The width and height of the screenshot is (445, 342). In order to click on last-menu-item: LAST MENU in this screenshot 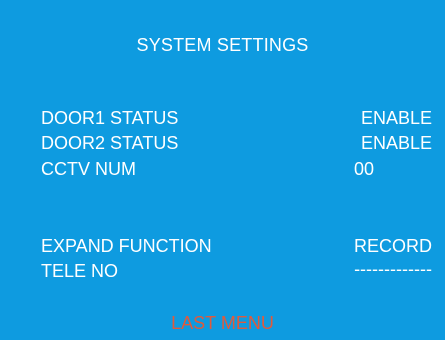, I will do `click(222, 323)`.